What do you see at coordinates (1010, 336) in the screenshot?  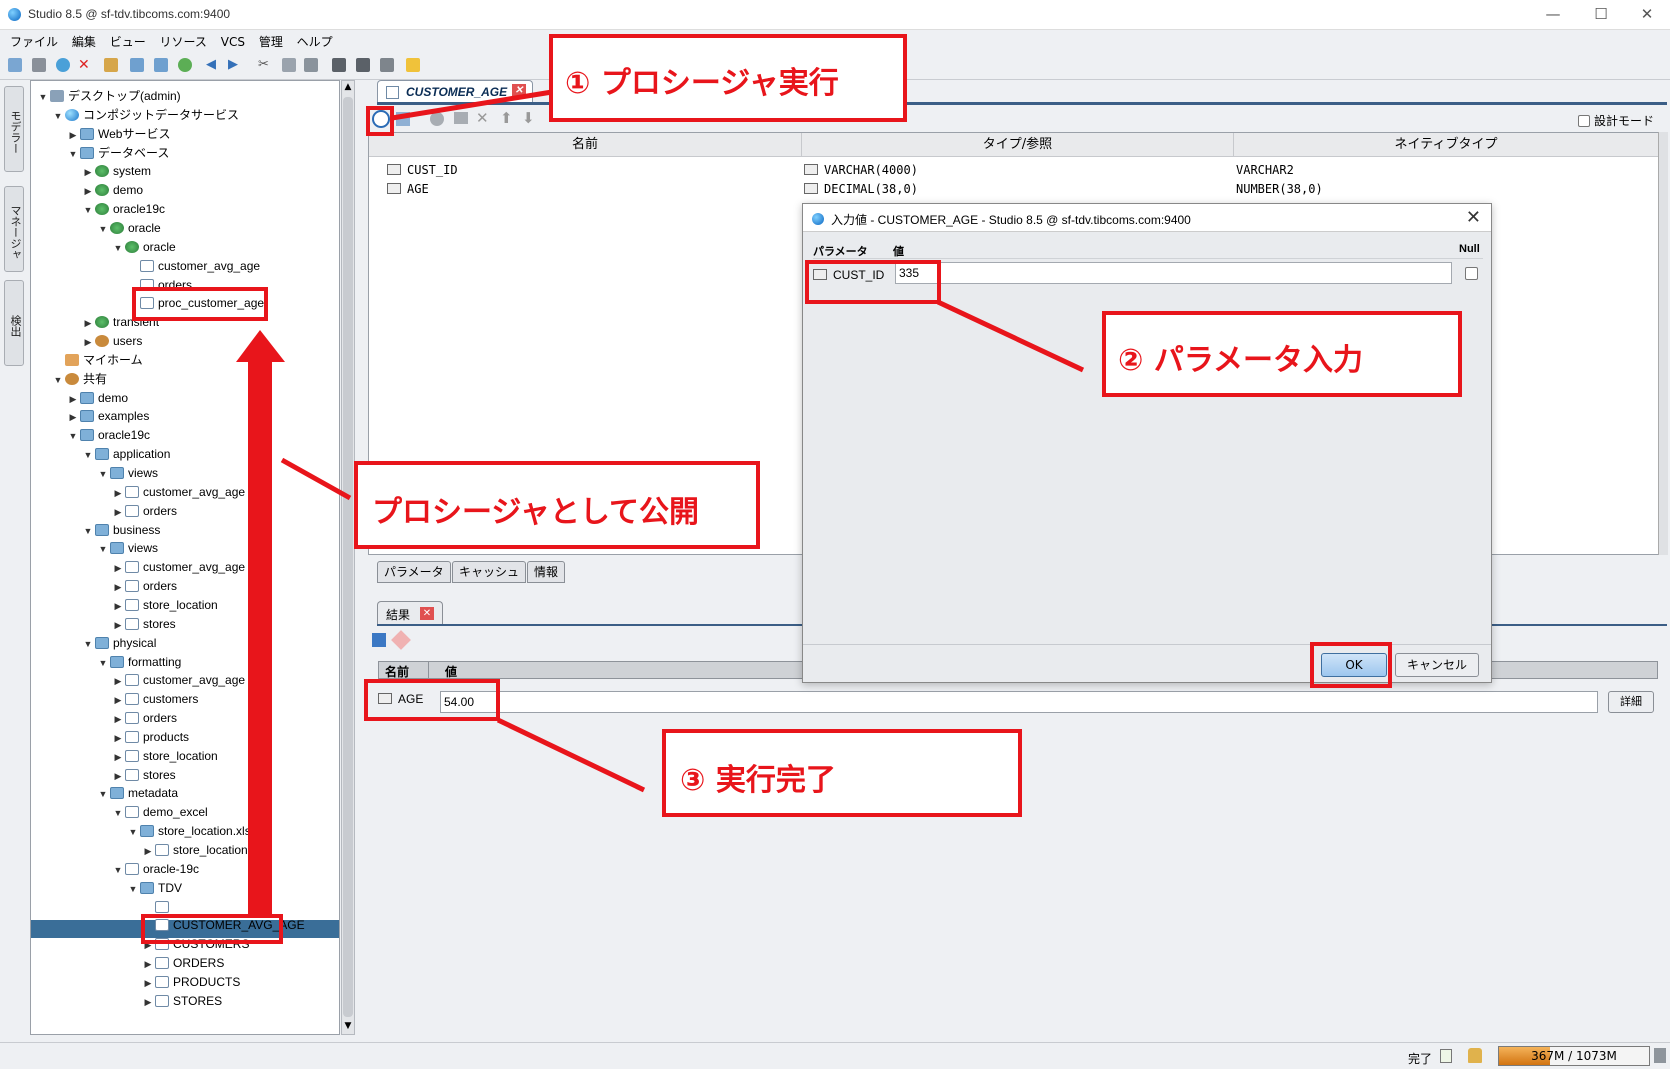 I see `arrow-step2-line` at bounding box center [1010, 336].